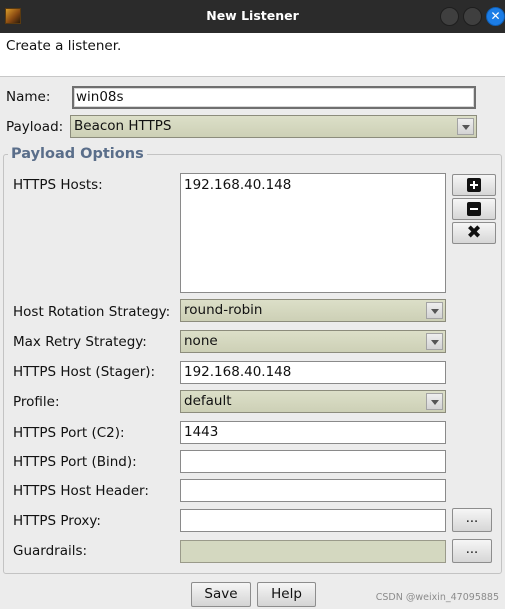  What do you see at coordinates (449, 16) in the screenshot?
I see `minimize-button` at bounding box center [449, 16].